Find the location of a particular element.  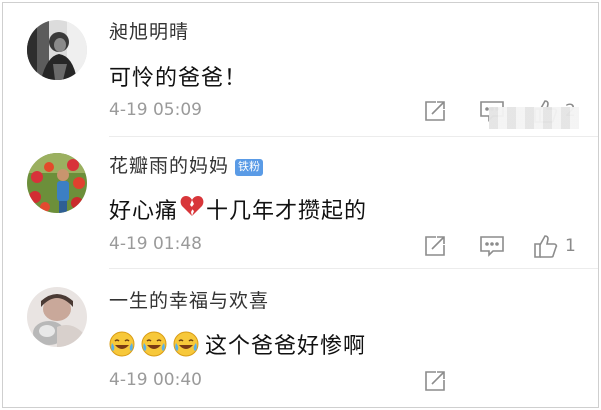

comment-actions: 1 is located at coordinates (499, 246).